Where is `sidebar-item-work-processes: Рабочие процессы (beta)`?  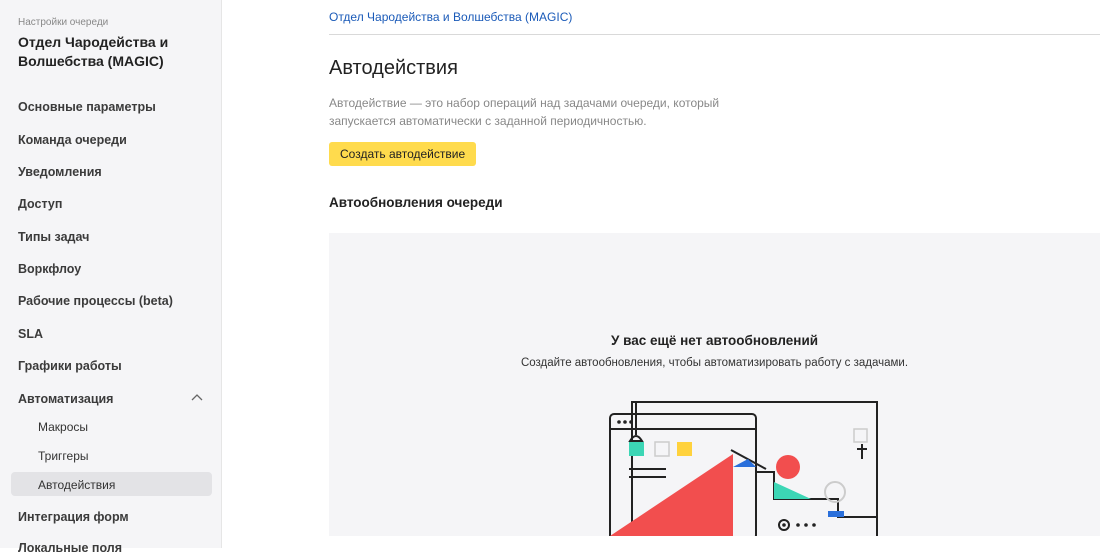 sidebar-item-work-processes: Рабочие процессы (beta) is located at coordinates (95, 301).